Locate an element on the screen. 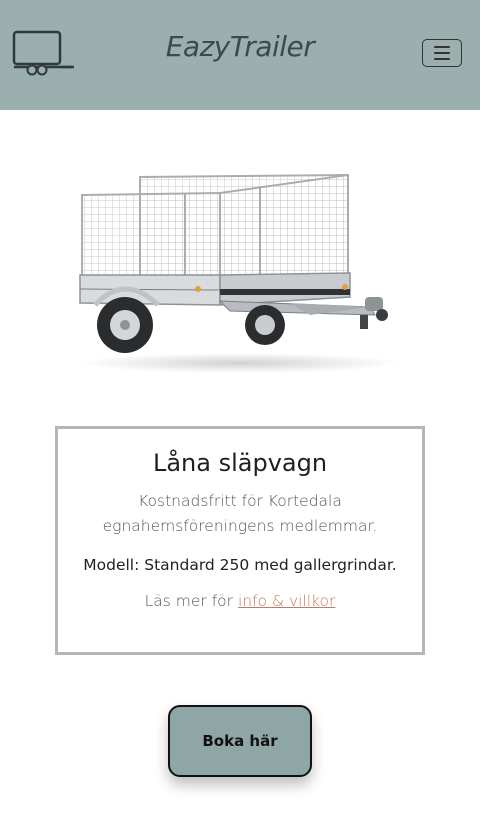 This screenshot has width=480, height=828. book-button: Boka här is located at coordinates (240, 741).